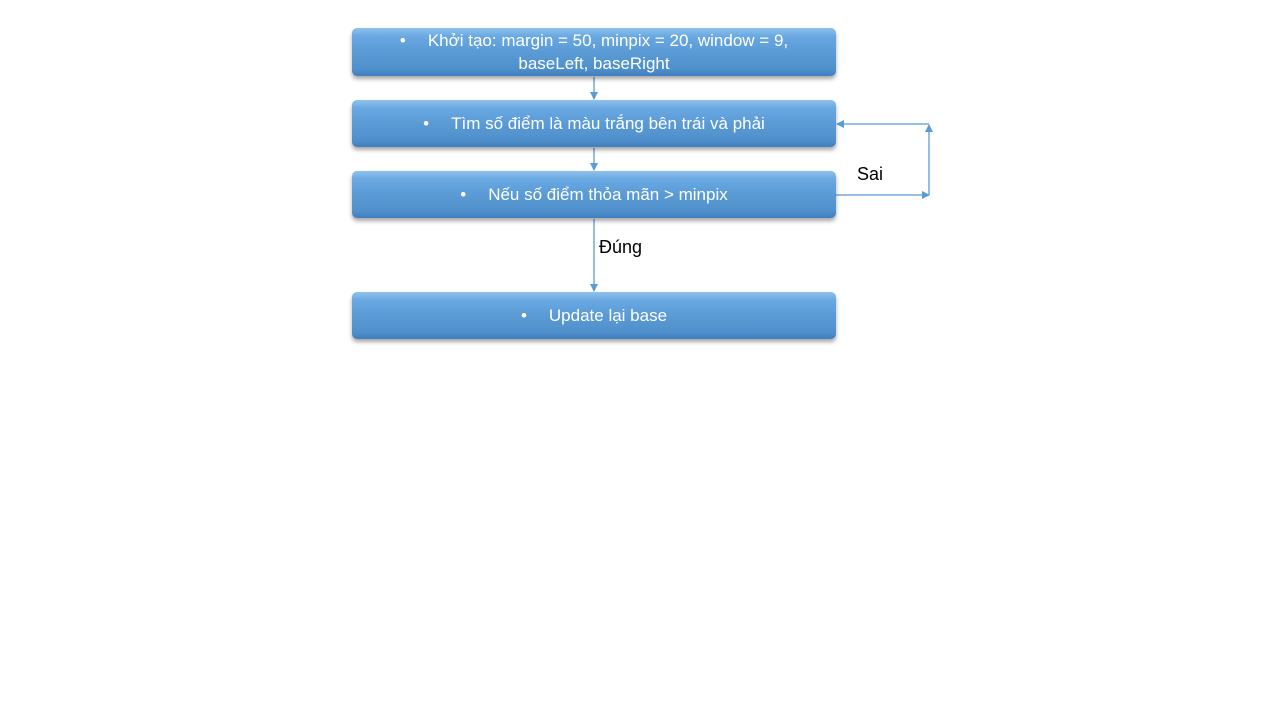  What do you see at coordinates (870, 174) in the screenshot?
I see `false-branch-label: Sai` at bounding box center [870, 174].